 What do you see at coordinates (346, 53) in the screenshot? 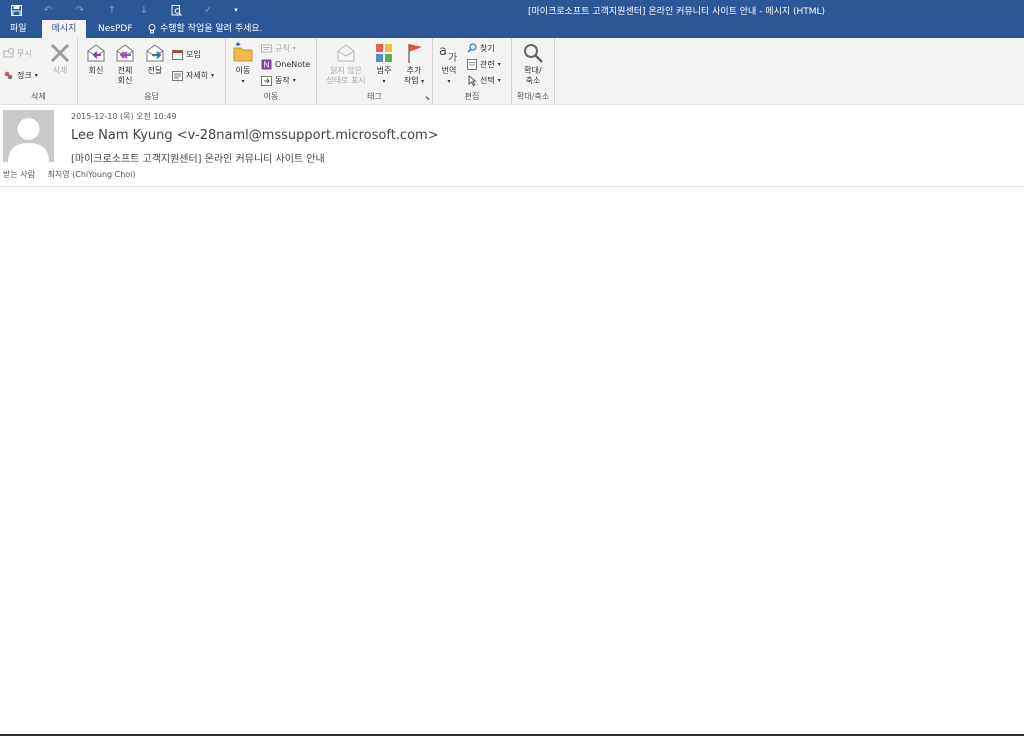
I see `mark-unread-icon` at bounding box center [346, 53].